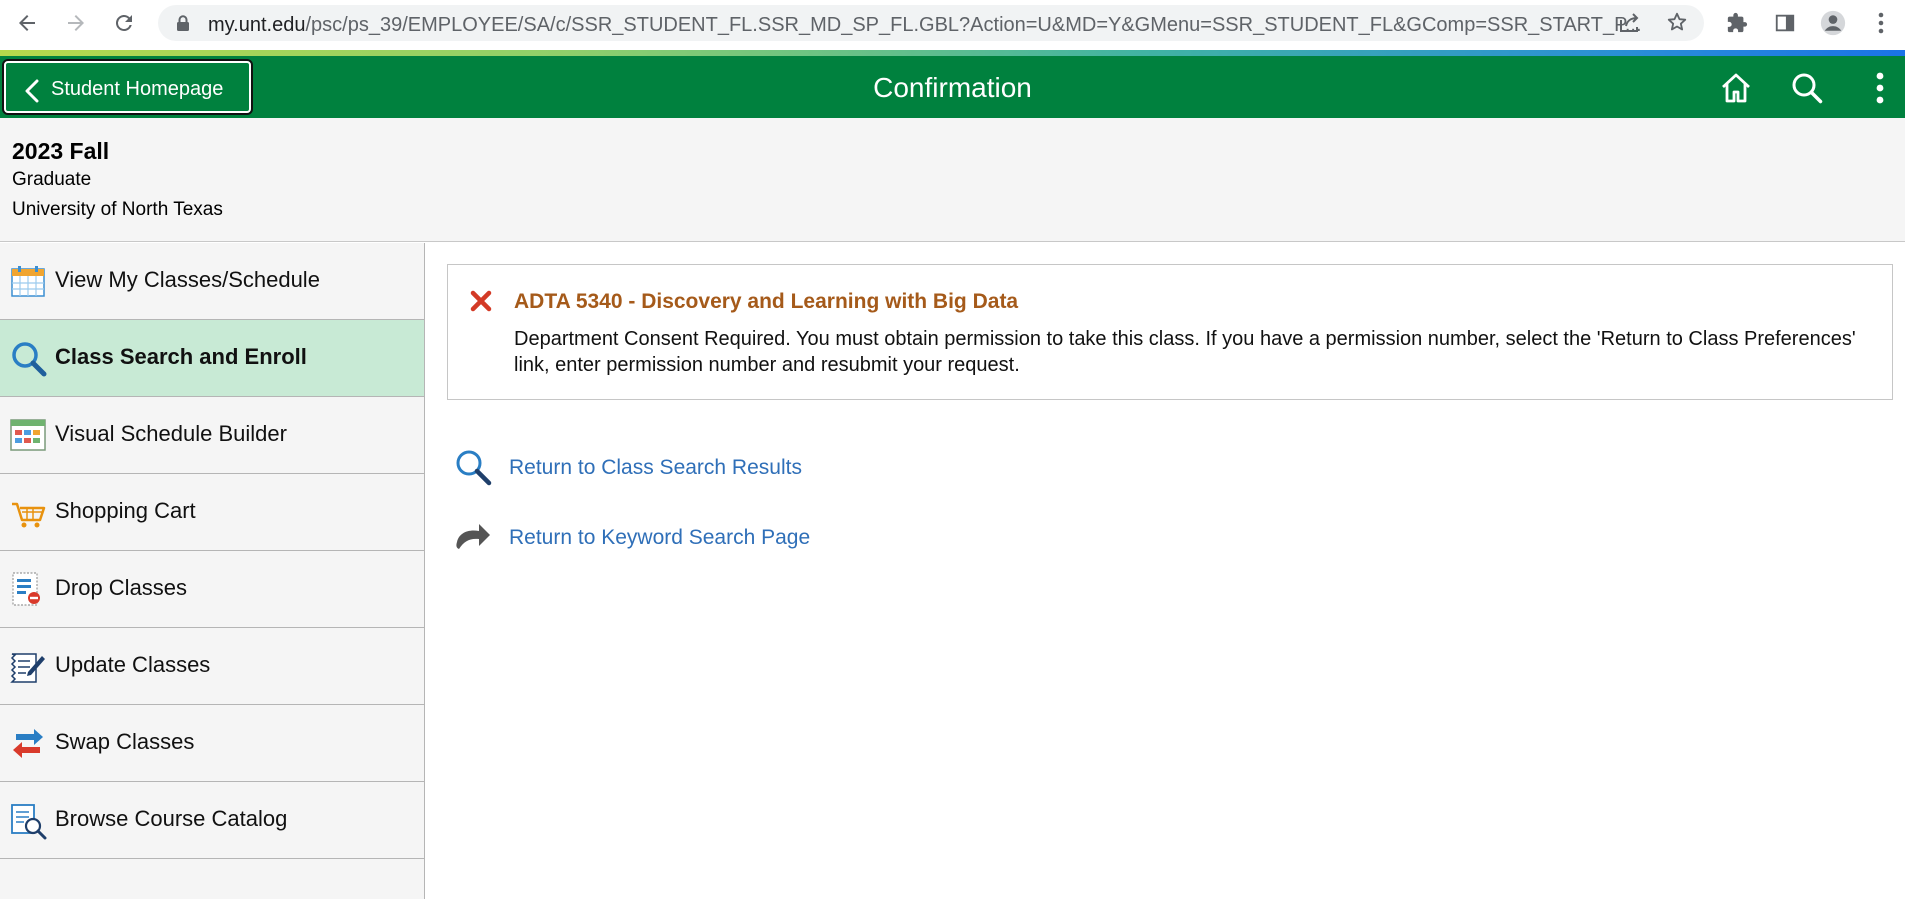 Image resolution: width=1905 pixels, height=899 pixels. I want to click on sidebar-item-label: Update Classes, so click(133, 664).